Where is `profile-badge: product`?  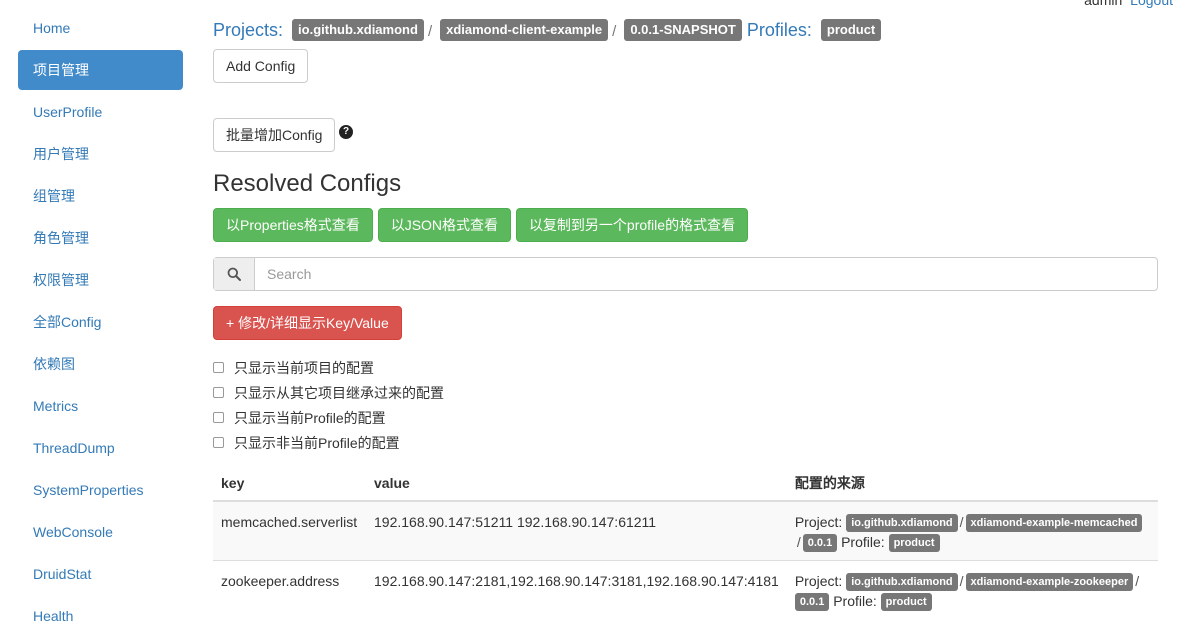
profile-badge: product is located at coordinates (851, 30).